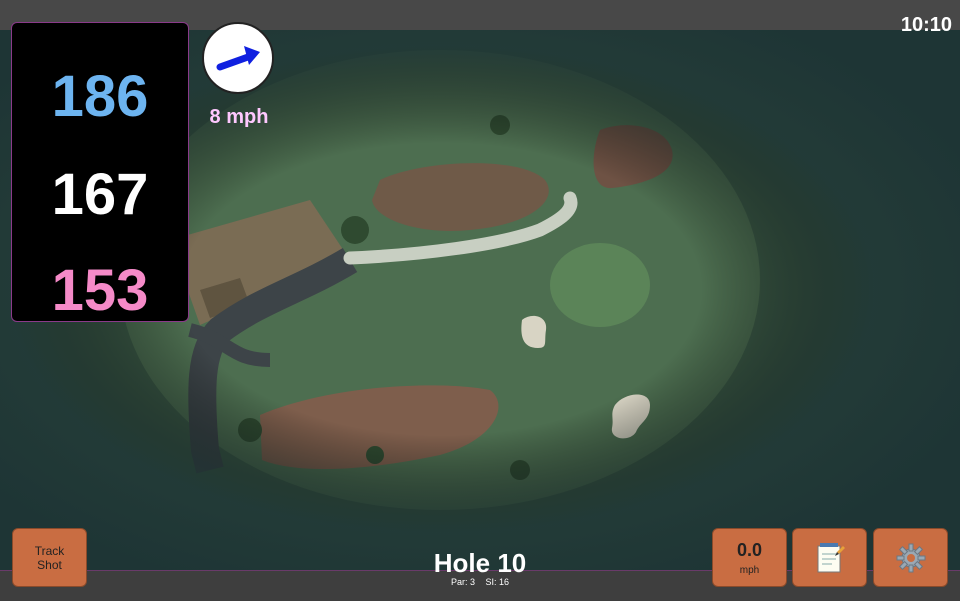 The width and height of the screenshot is (960, 601). What do you see at coordinates (49, 550) in the screenshot?
I see `track-shot-label-line1: Track` at bounding box center [49, 550].